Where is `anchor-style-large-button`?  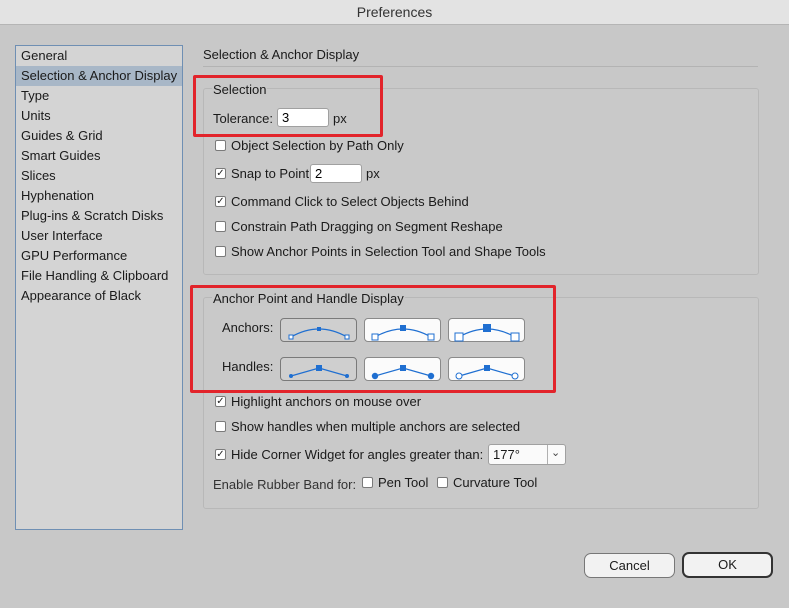
anchor-style-large-button is located at coordinates (486, 330).